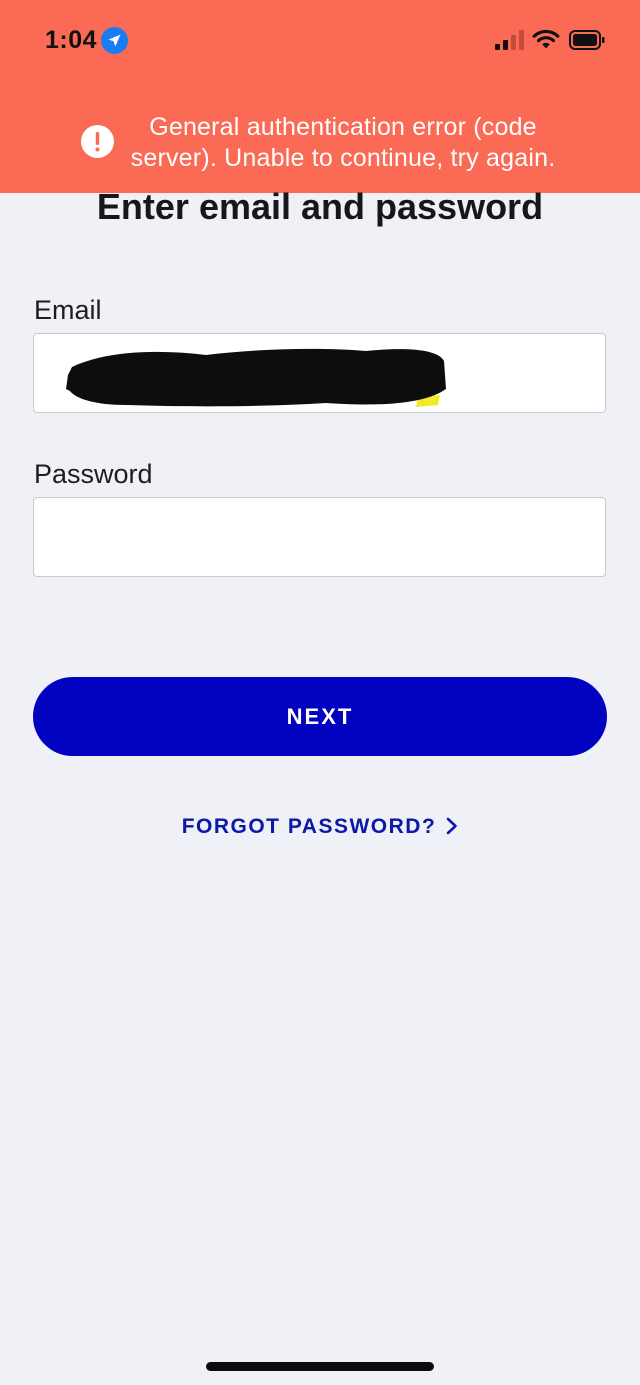  What do you see at coordinates (68, 310) in the screenshot?
I see `email-label: Email` at bounding box center [68, 310].